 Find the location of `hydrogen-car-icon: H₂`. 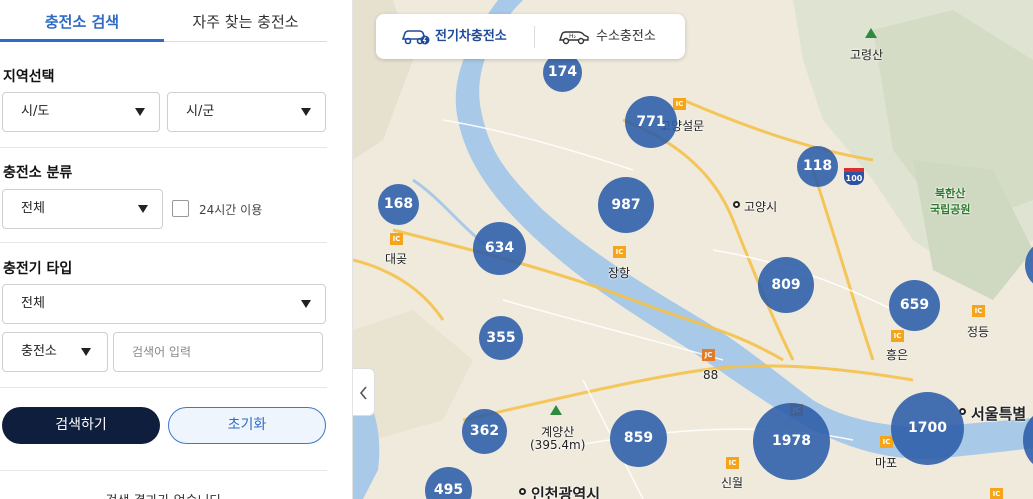

hydrogen-car-icon: H₂ is located at coordinates (574, 38).